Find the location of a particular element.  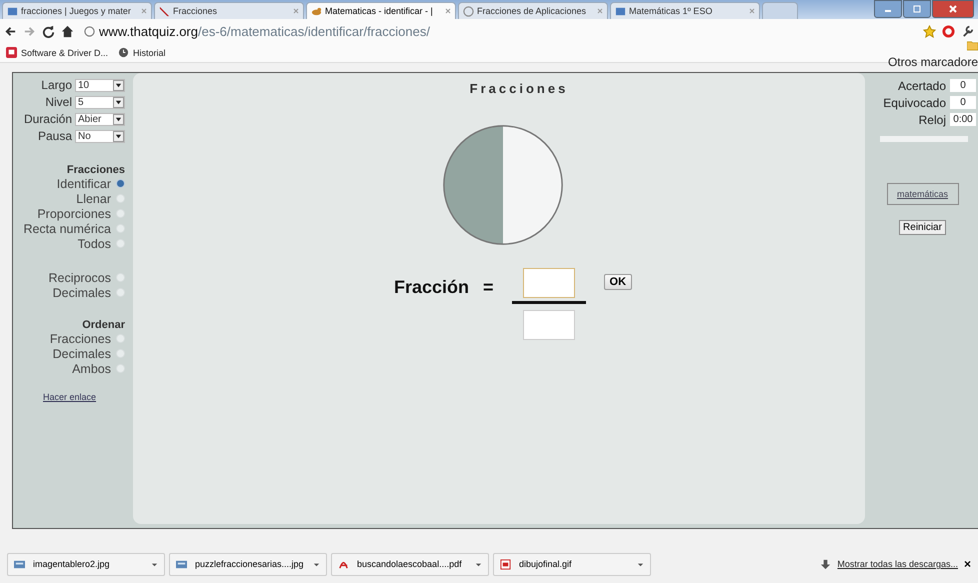

new-tab-button is located at coordinates (780, 10).